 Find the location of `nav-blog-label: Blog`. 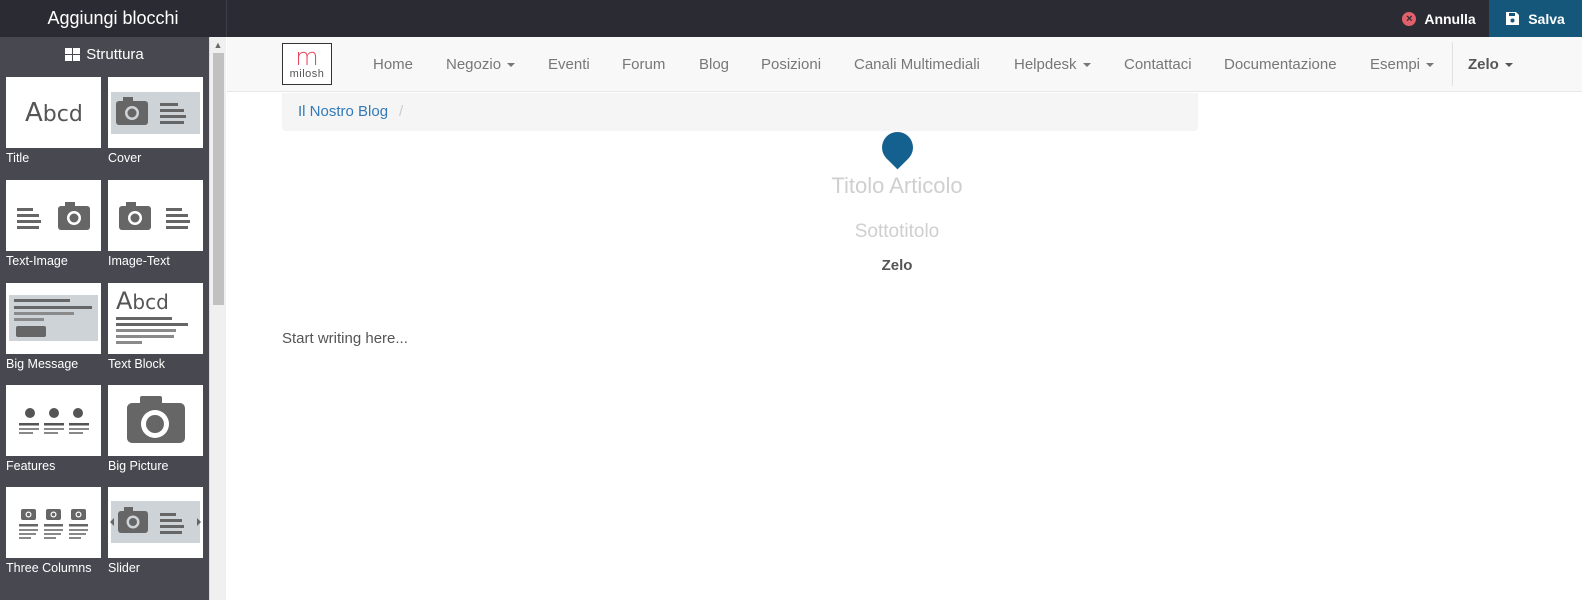

nav-blog-label: Blog is located at coordinates (714, 64).